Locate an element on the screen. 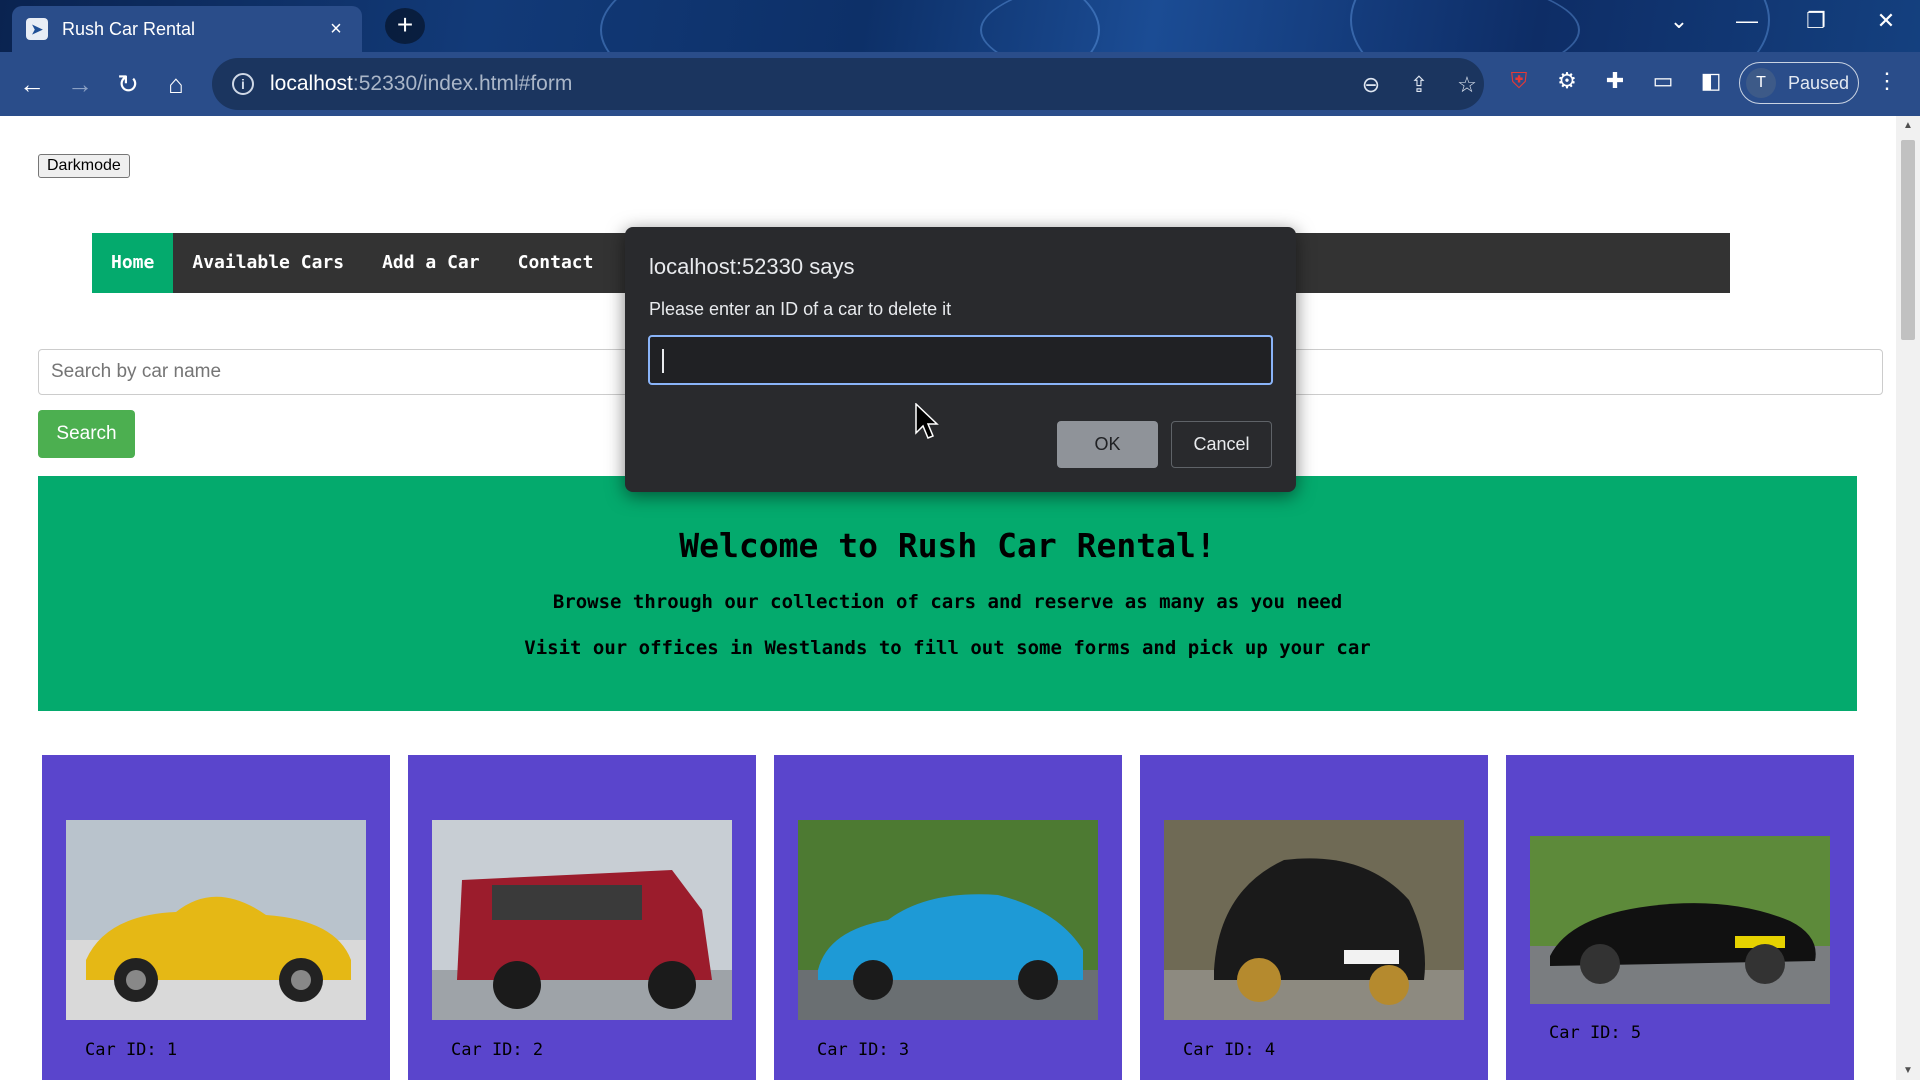  site-info-icon: i is located at coordinates (243, 84).